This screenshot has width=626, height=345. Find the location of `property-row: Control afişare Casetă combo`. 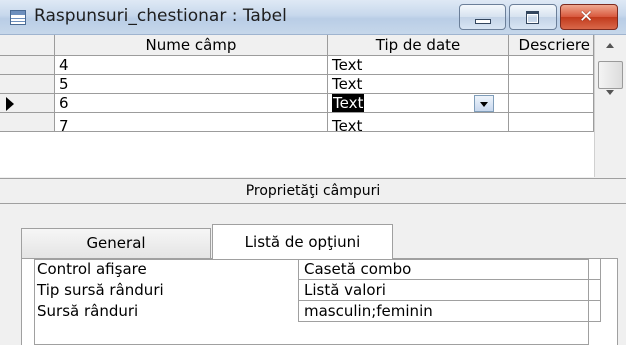

property-row: Control afişare Casetă combo is located at coordinates (326, 269).